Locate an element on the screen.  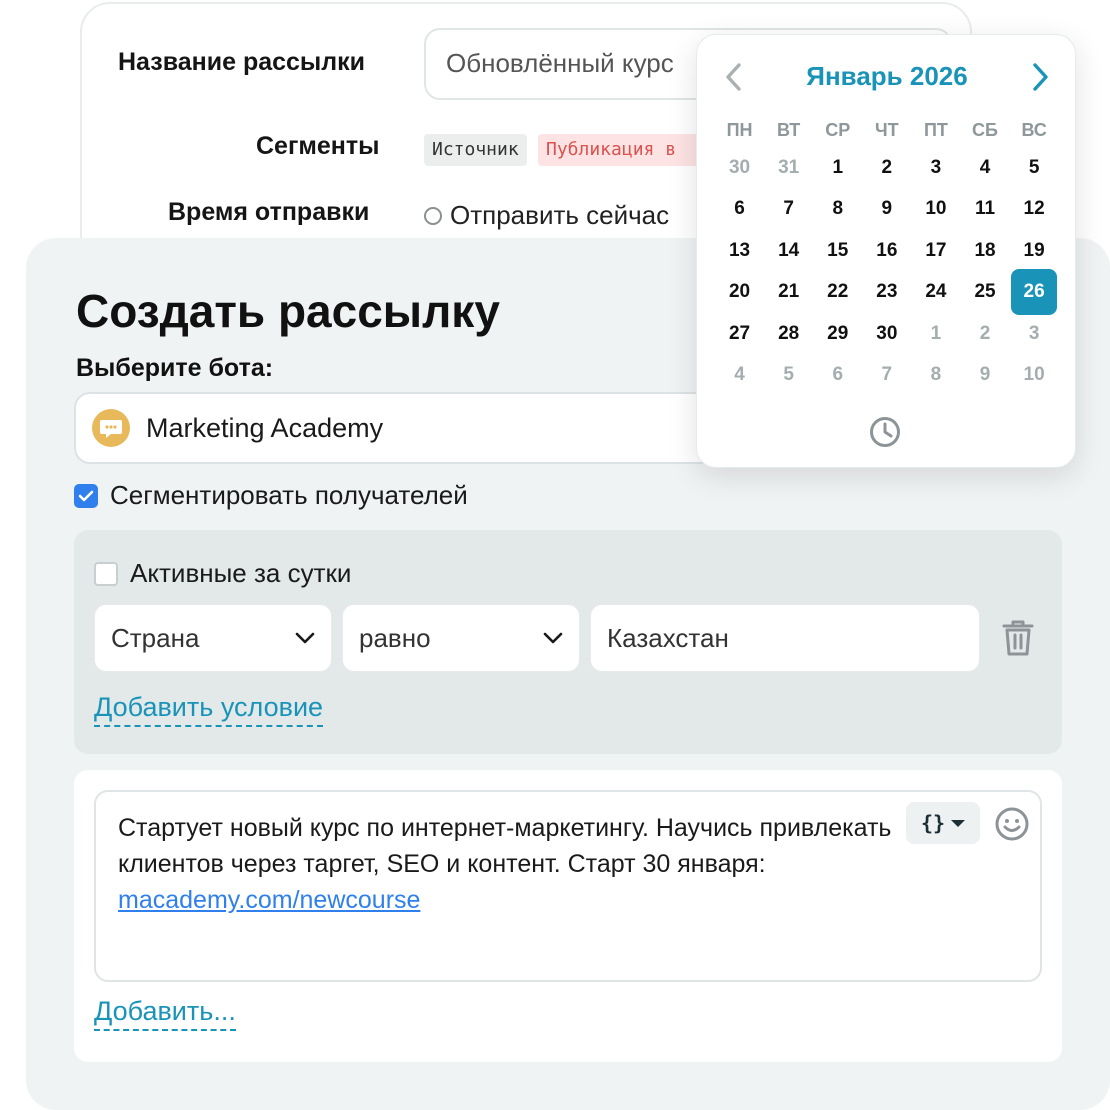
calendar-day-number: 27 is located at coordinates (739, 333).